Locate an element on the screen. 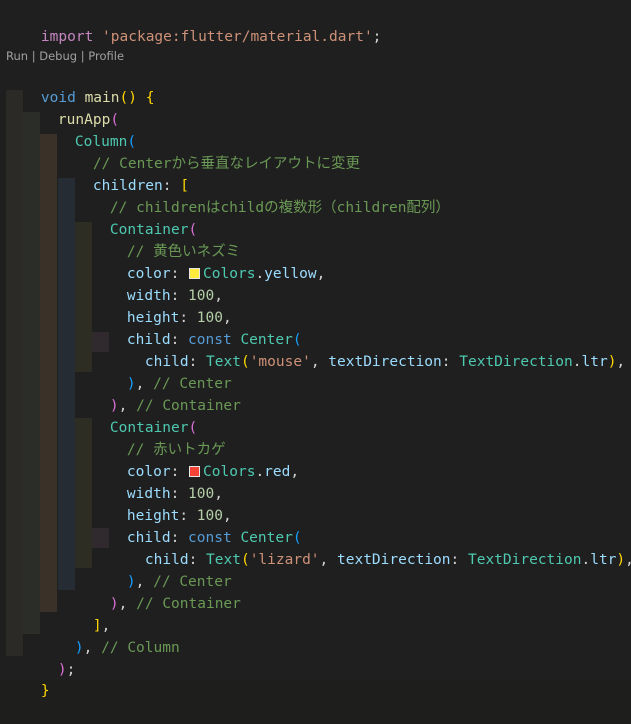 The image size is (631, 724). code-line: // 赤いトカゲ is located at coordinates (159, 437).